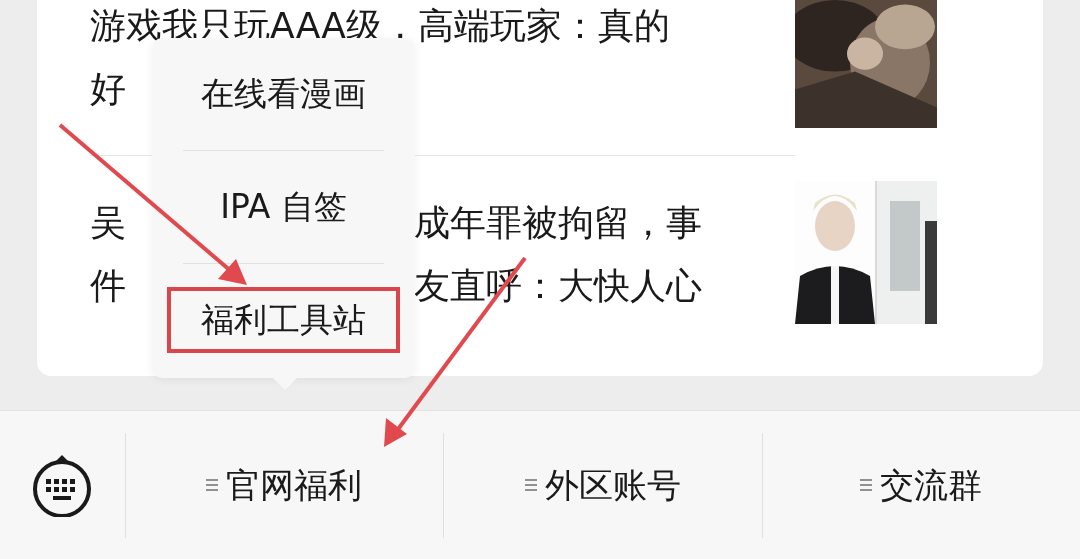  Describe the element at coordinates (108, 286) in the screenshot. I see `article-title-text: 件` at that location.